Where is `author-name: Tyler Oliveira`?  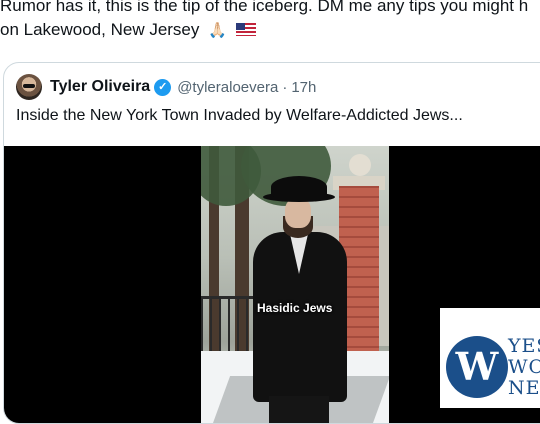
author-name: Tyler Oliveira is located at coordinates (100, 87).